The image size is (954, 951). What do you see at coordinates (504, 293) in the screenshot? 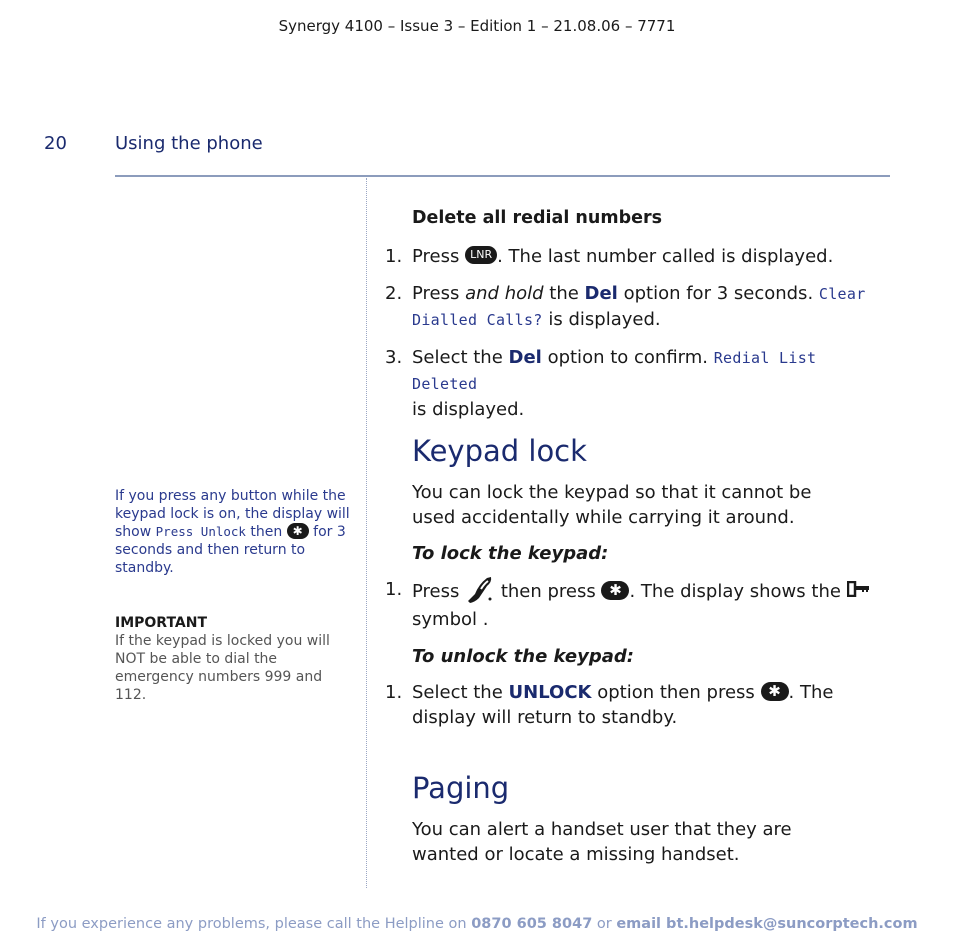
I see `step-emphasis: and hold` at bounding box center [504, 293].